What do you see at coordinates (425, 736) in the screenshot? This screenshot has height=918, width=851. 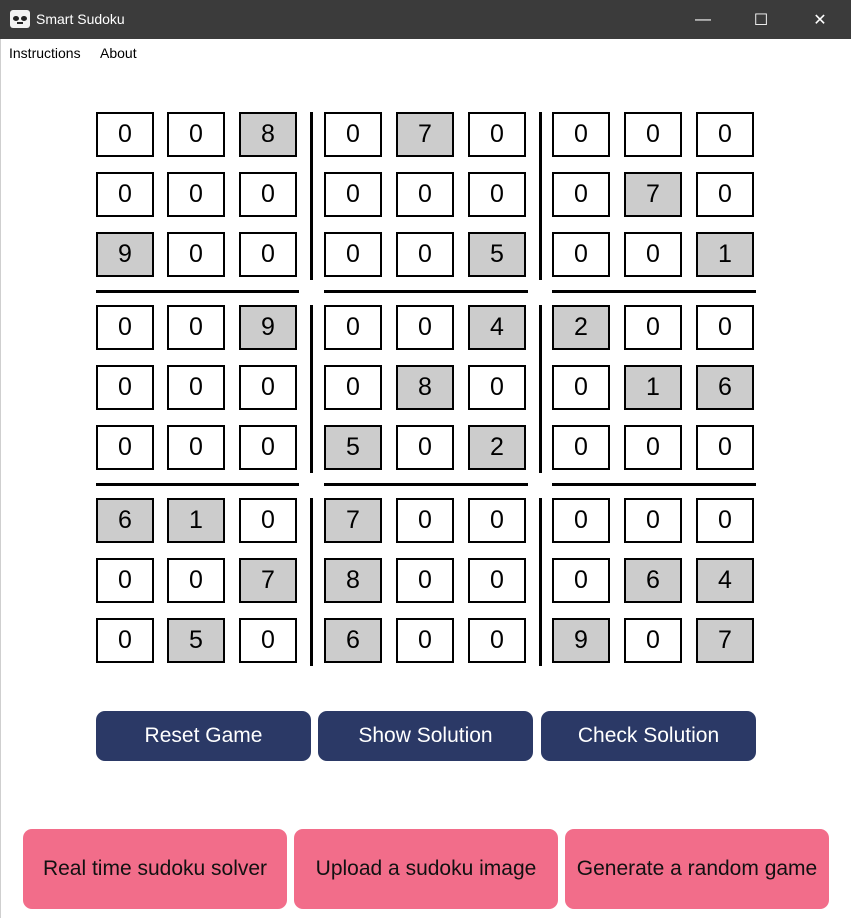 I see `show-solution-button: Show Solution` at bounding box center [425, 736].